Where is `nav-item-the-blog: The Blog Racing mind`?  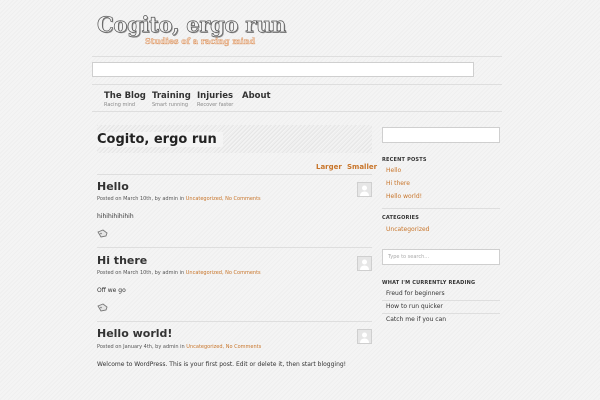
nav-item-the-blog: The Blog Racing mind is located at coordinates (125, 99).